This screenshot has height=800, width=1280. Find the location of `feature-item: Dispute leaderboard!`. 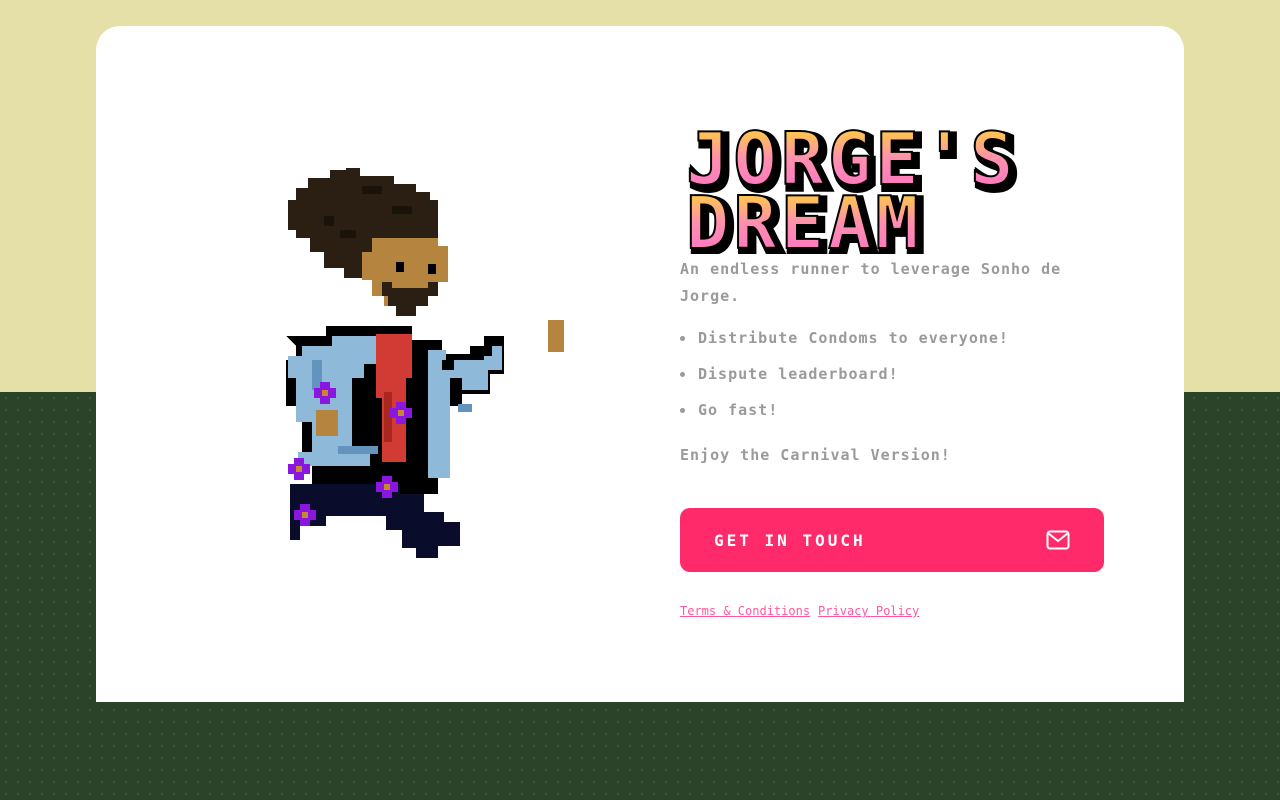

feature-item: Dispute leaderboard! is located at coordinates (895, 374).